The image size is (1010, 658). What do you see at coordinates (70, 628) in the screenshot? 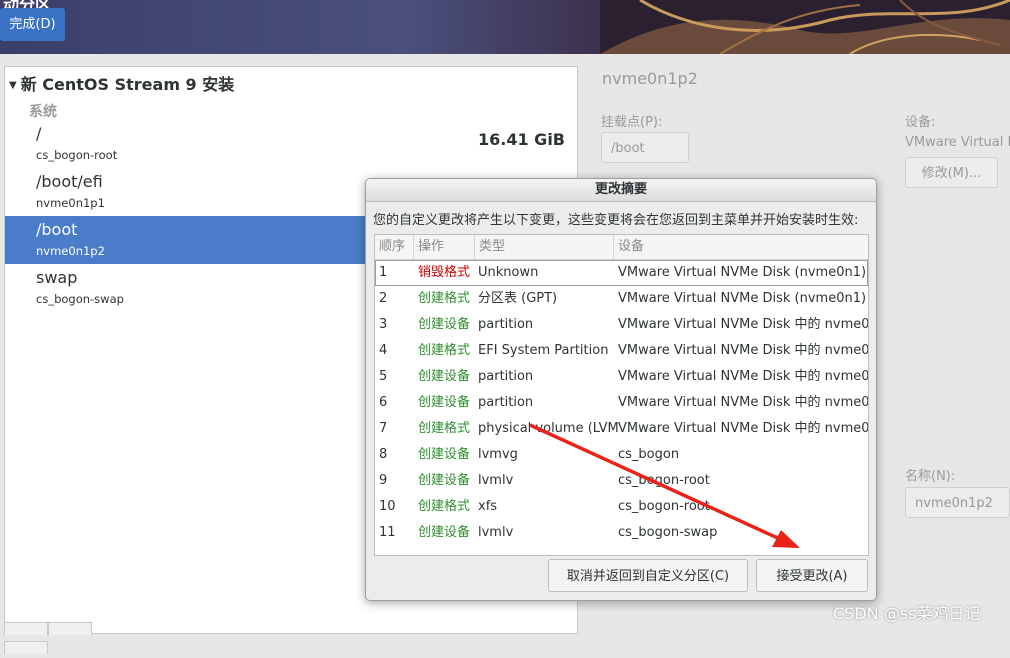
I see `remove-partition-button` at bounding box center [70, 628].